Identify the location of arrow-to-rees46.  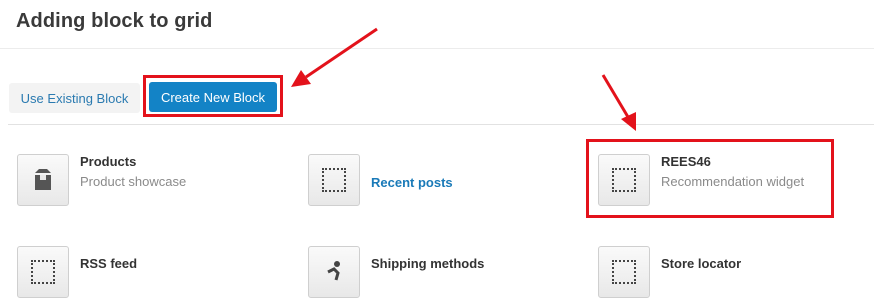
(615, 96).